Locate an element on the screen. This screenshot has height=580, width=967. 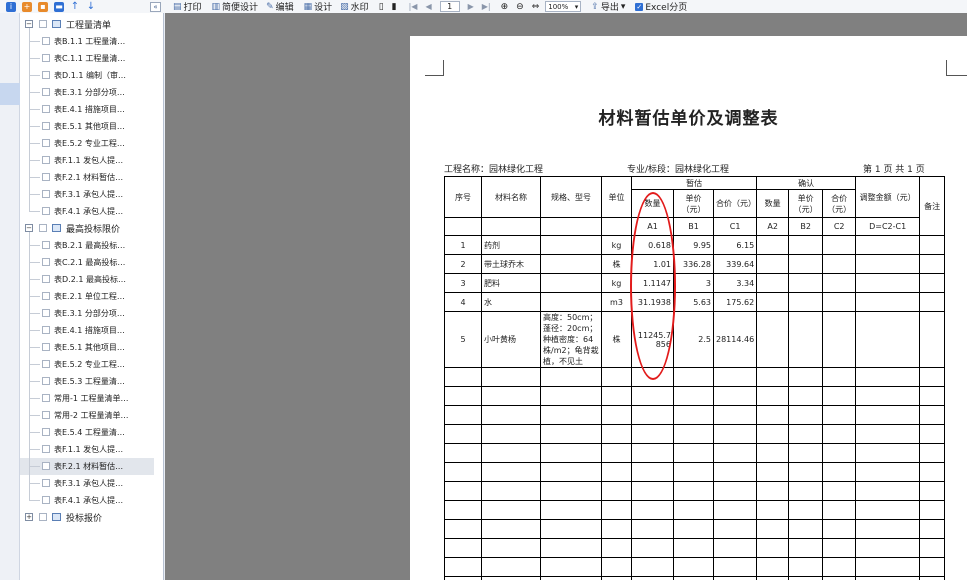
zoom-out-icon: ⊖ is located at coordinates (520, 6).